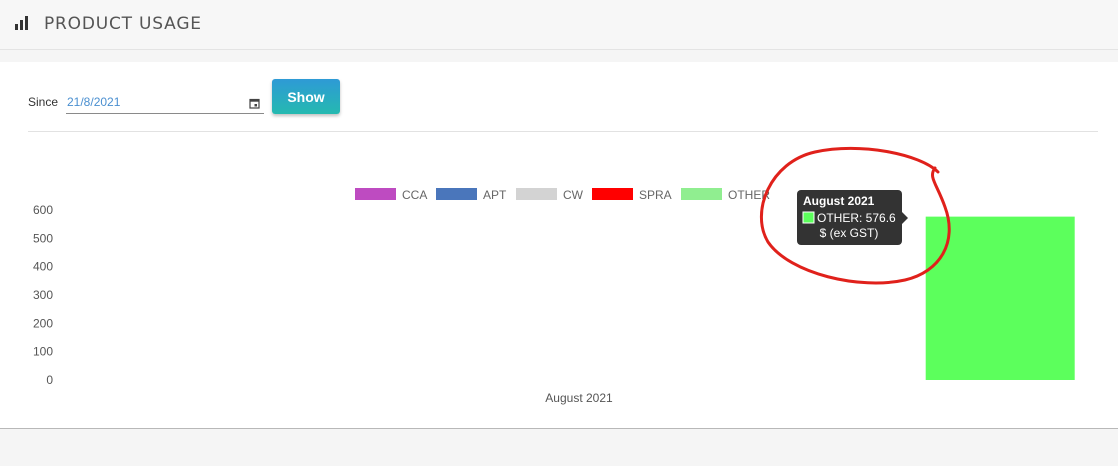  I want to click on y-tick-label: 100, so click(43, 352).